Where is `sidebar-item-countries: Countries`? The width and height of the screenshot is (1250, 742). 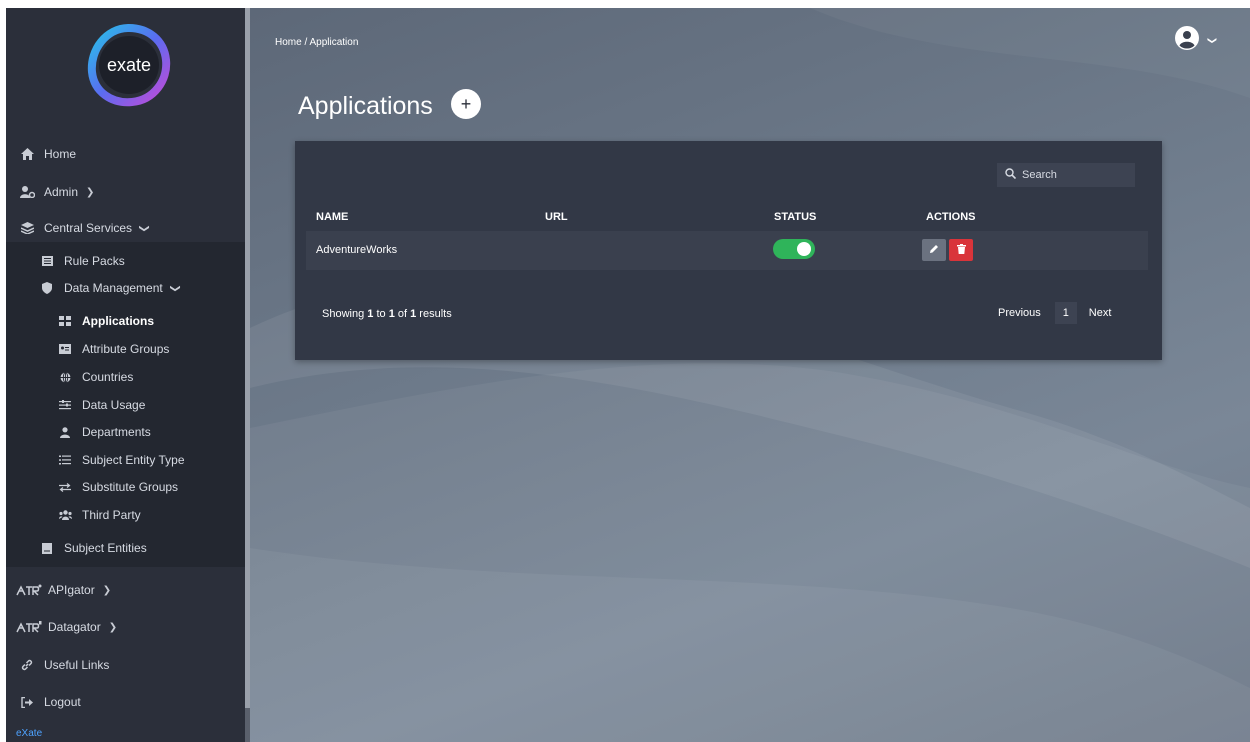 sidebar-item-countries: Countries is located at coordinates (125, 377).